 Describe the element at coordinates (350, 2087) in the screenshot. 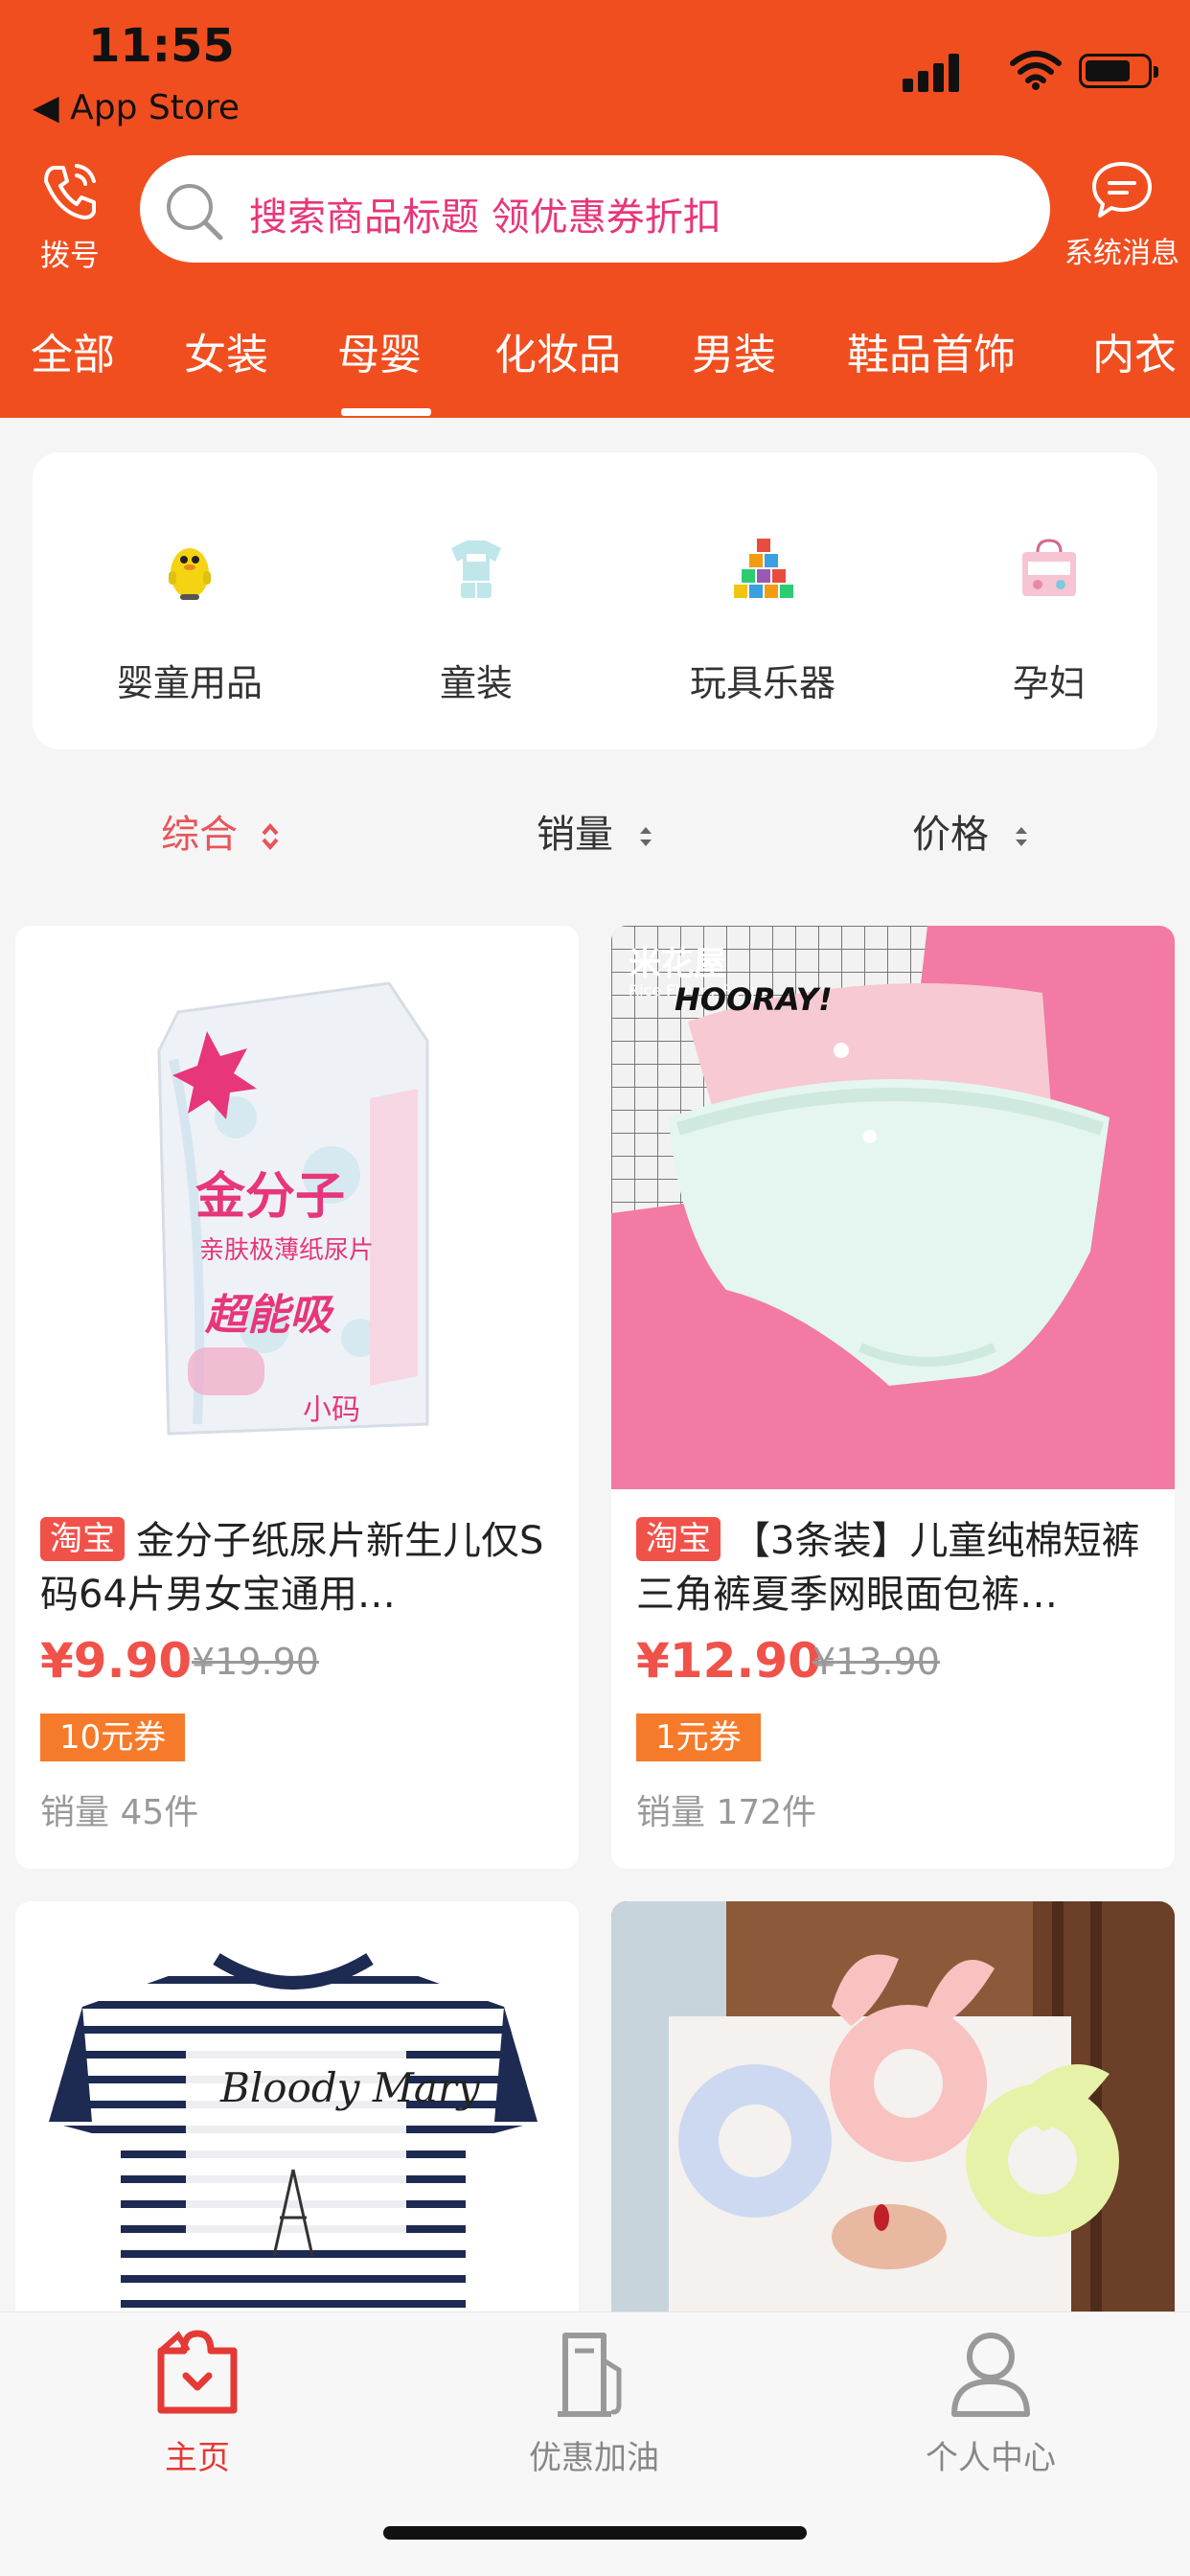

I see `tshirt-print-text: Bloody Mary` at that location.